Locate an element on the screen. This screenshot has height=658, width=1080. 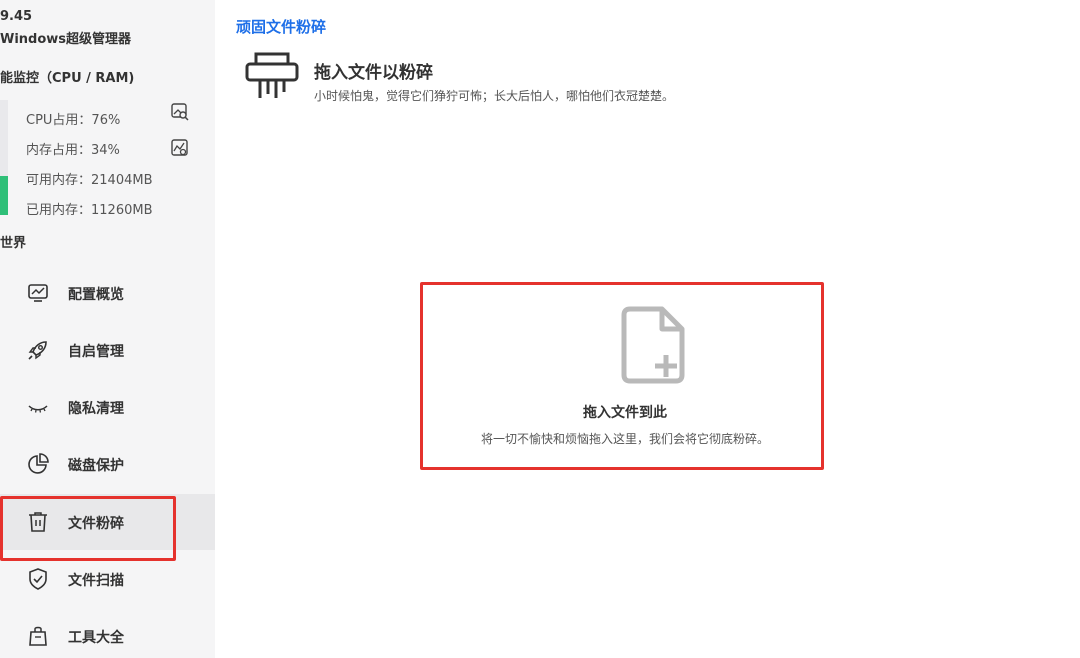
sidebar-item-startup-manager: 自启管理 is located at coordinates (107, 350).